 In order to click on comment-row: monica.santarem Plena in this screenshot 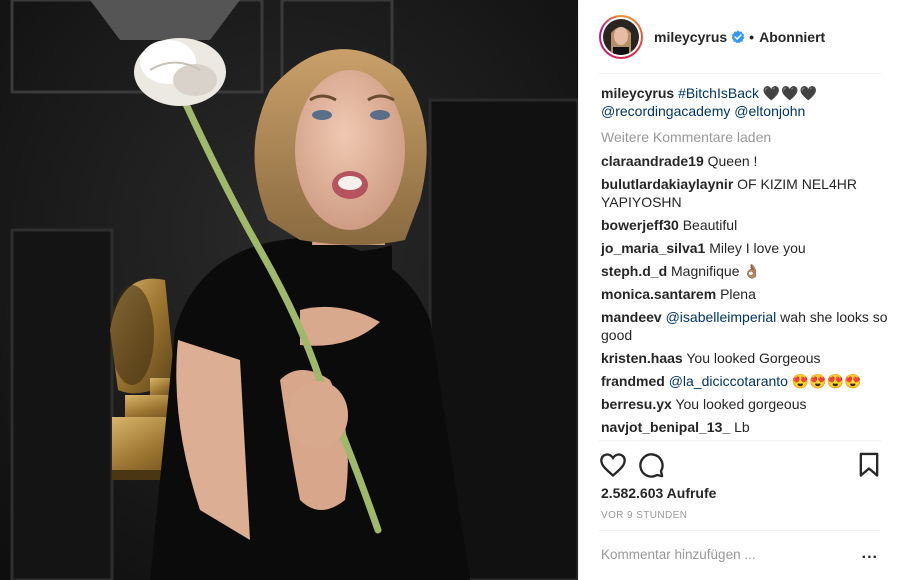, I will do `click(746, 294)`.